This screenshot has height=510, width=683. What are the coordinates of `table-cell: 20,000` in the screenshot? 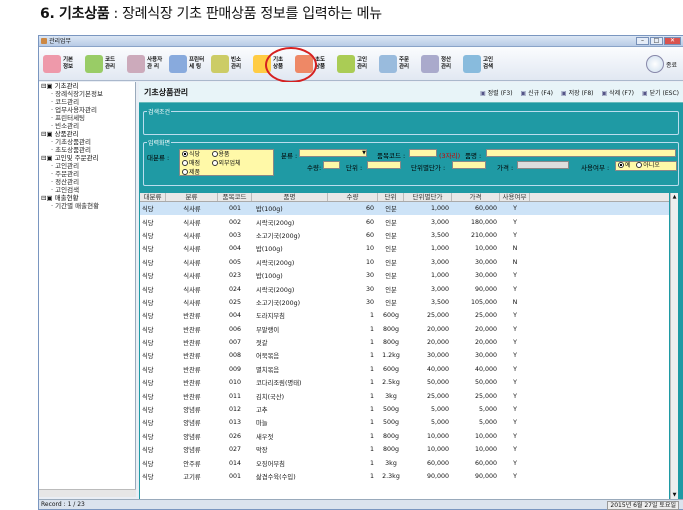 It's located at (437, 329).